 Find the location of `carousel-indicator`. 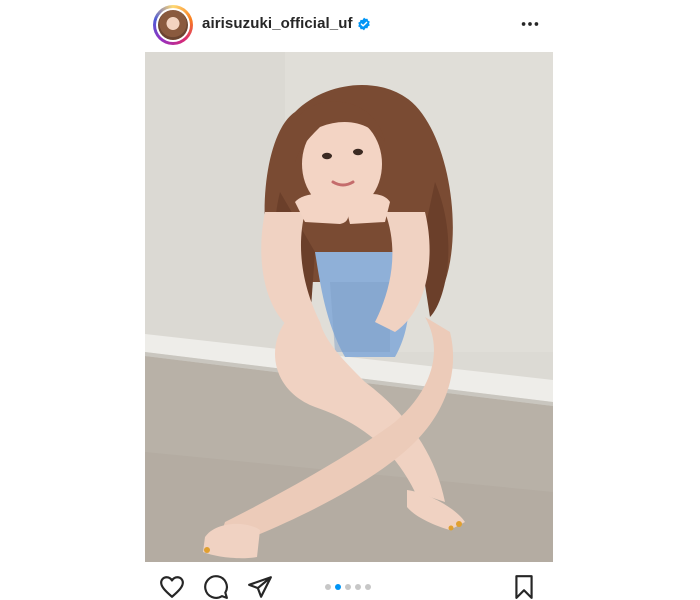

carousel-indicator is located at coordinates (348, 587).